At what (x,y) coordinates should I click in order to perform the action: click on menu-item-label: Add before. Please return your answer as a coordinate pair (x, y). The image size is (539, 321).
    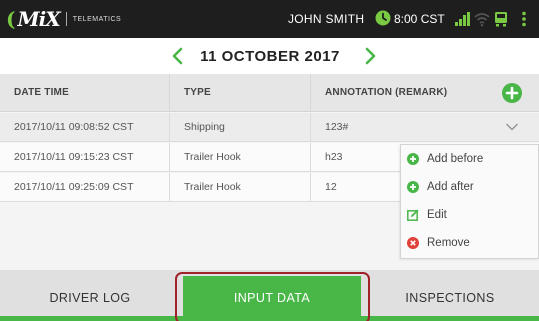
    Looking at the image, I should click on (455, 159).